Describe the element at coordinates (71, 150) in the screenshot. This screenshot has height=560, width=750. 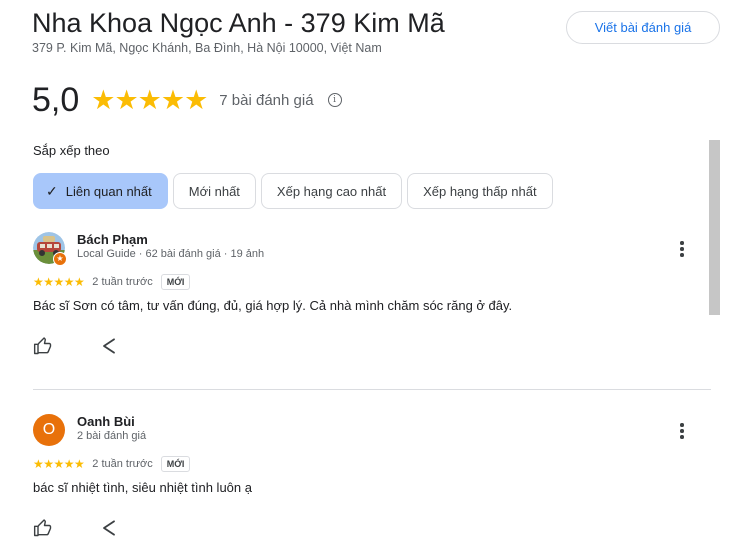
I see `sort-label: Sắp xếp theo` at that location.